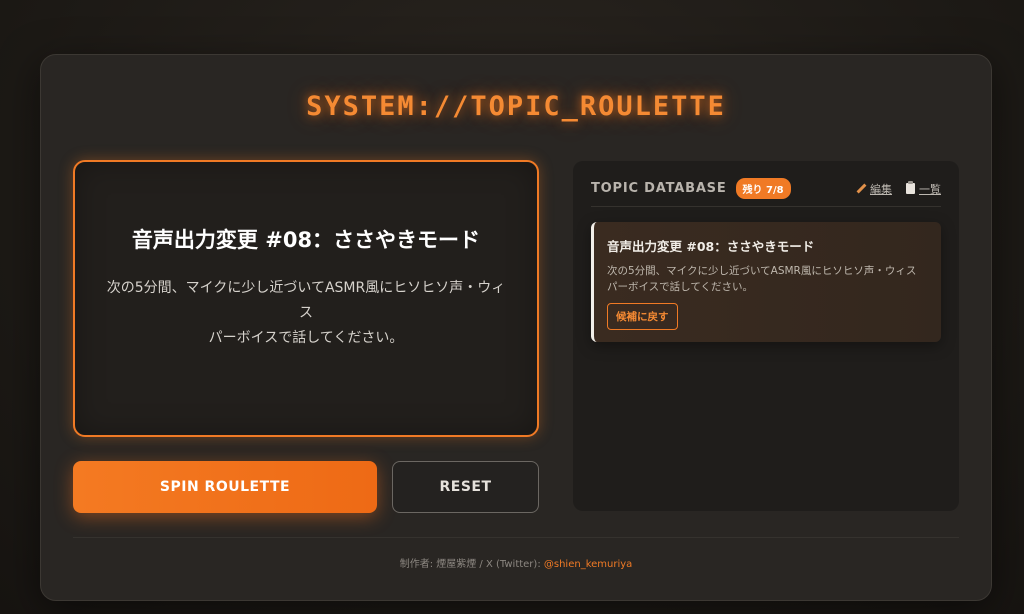 This screenshot has height=614, width=1024. What do you see at coordinates (306, 338) in the screenshot?
I see `topic-description-line-2: パーボイスで話してください。` at bounding box center [306, 338].